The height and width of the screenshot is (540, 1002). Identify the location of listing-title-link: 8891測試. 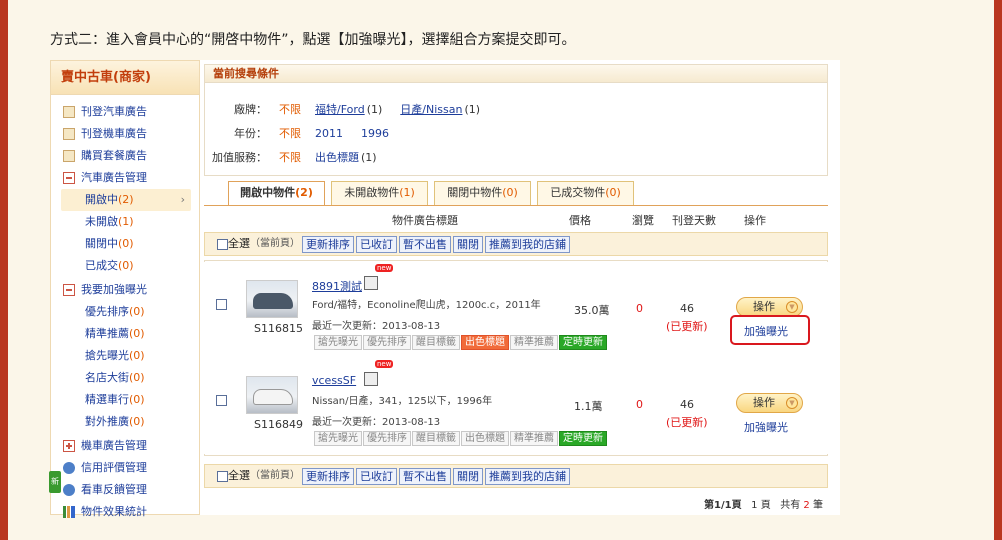
(337, 286).